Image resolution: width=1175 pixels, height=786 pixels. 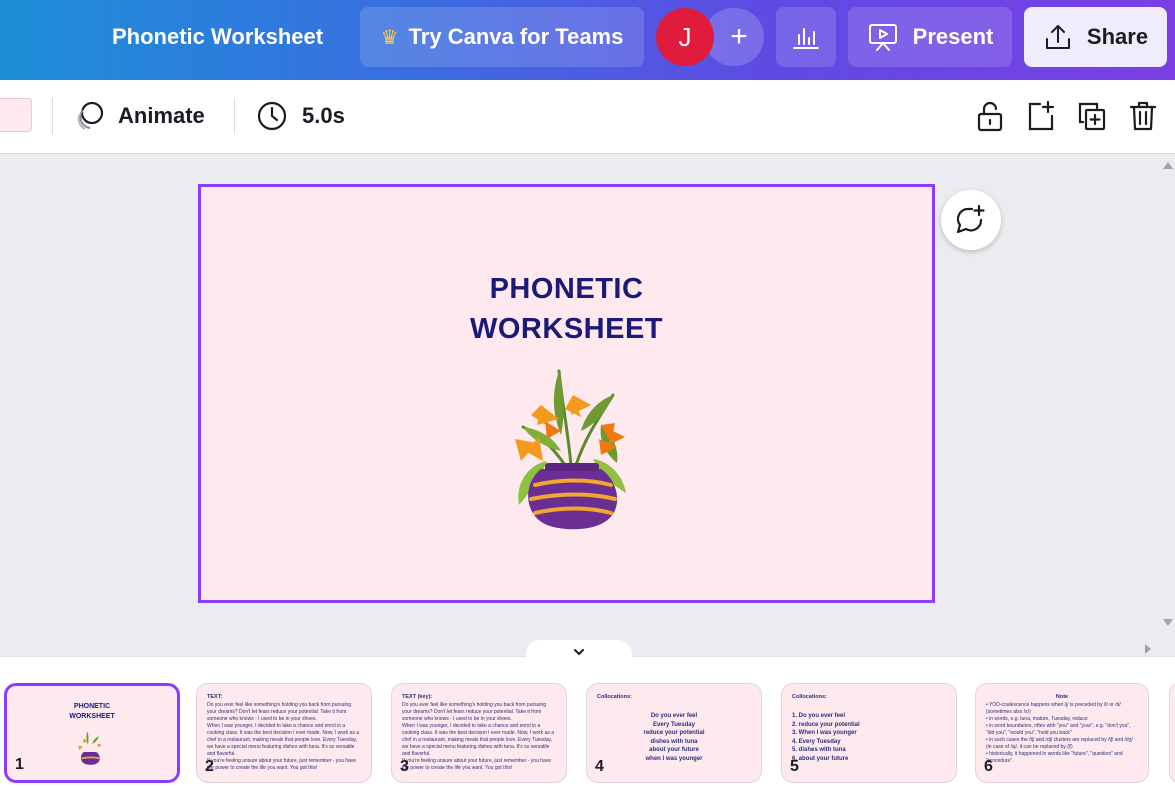 I want to click on lock-button, so click(x=990, y=116).